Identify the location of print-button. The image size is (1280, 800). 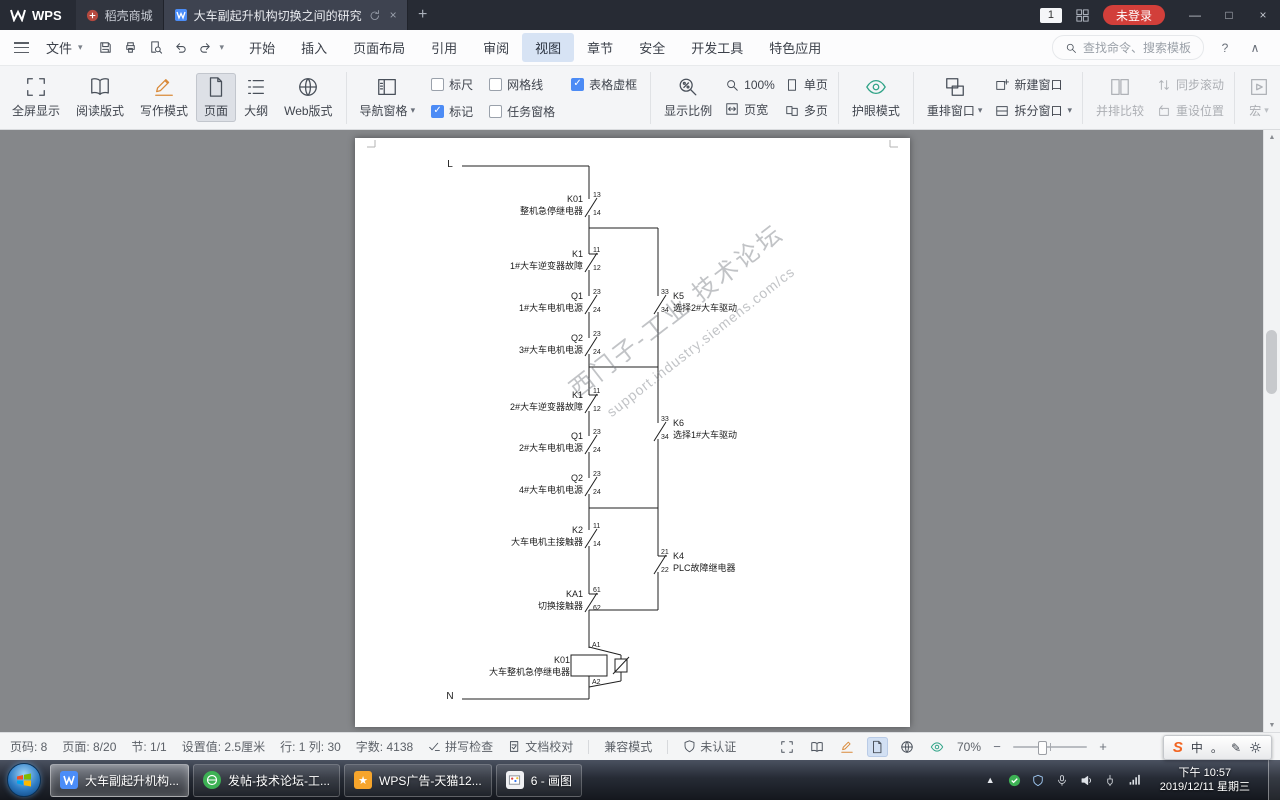
(130, 47).